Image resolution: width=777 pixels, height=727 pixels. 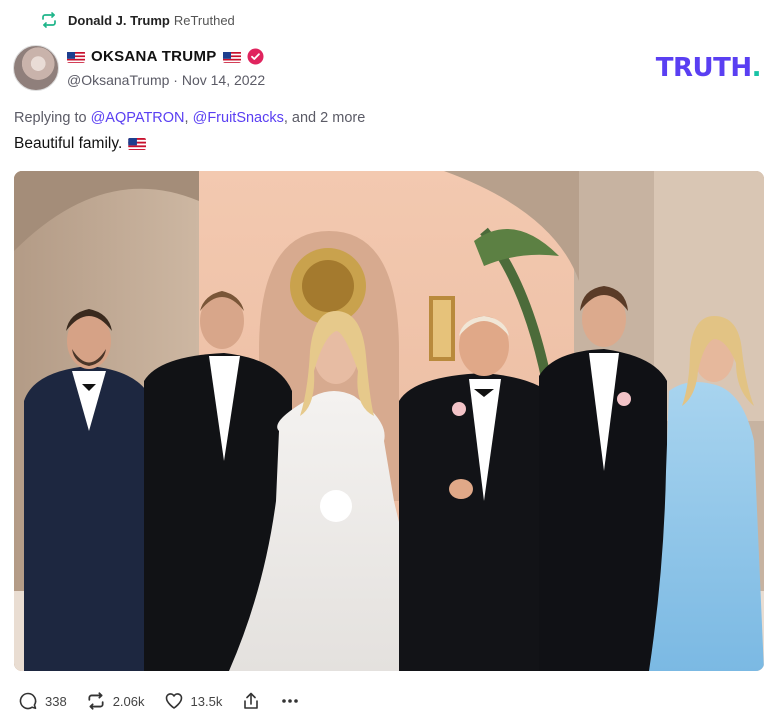 What do you see at coordinates (703, 68) in the screenshot?
I see `truth-logo-text: TRUTH` at bounding box center [703, 68].